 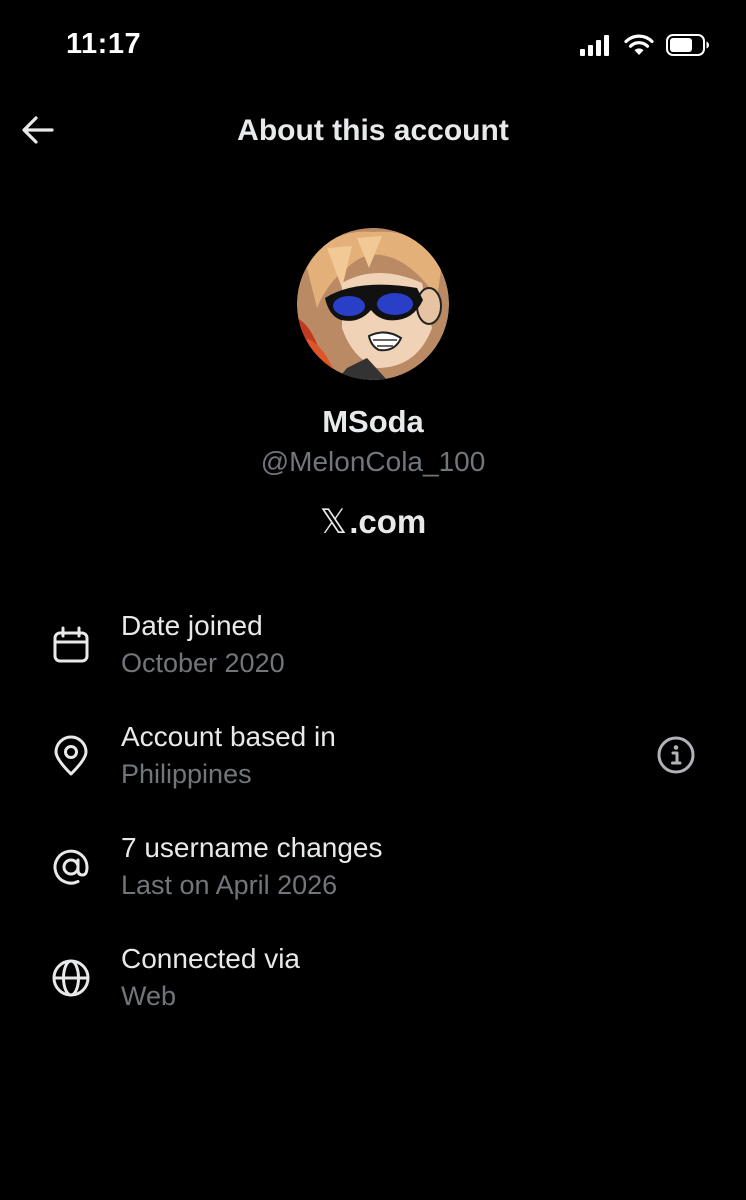 I want to click on wifi-icon, so click(x=639, y=45).